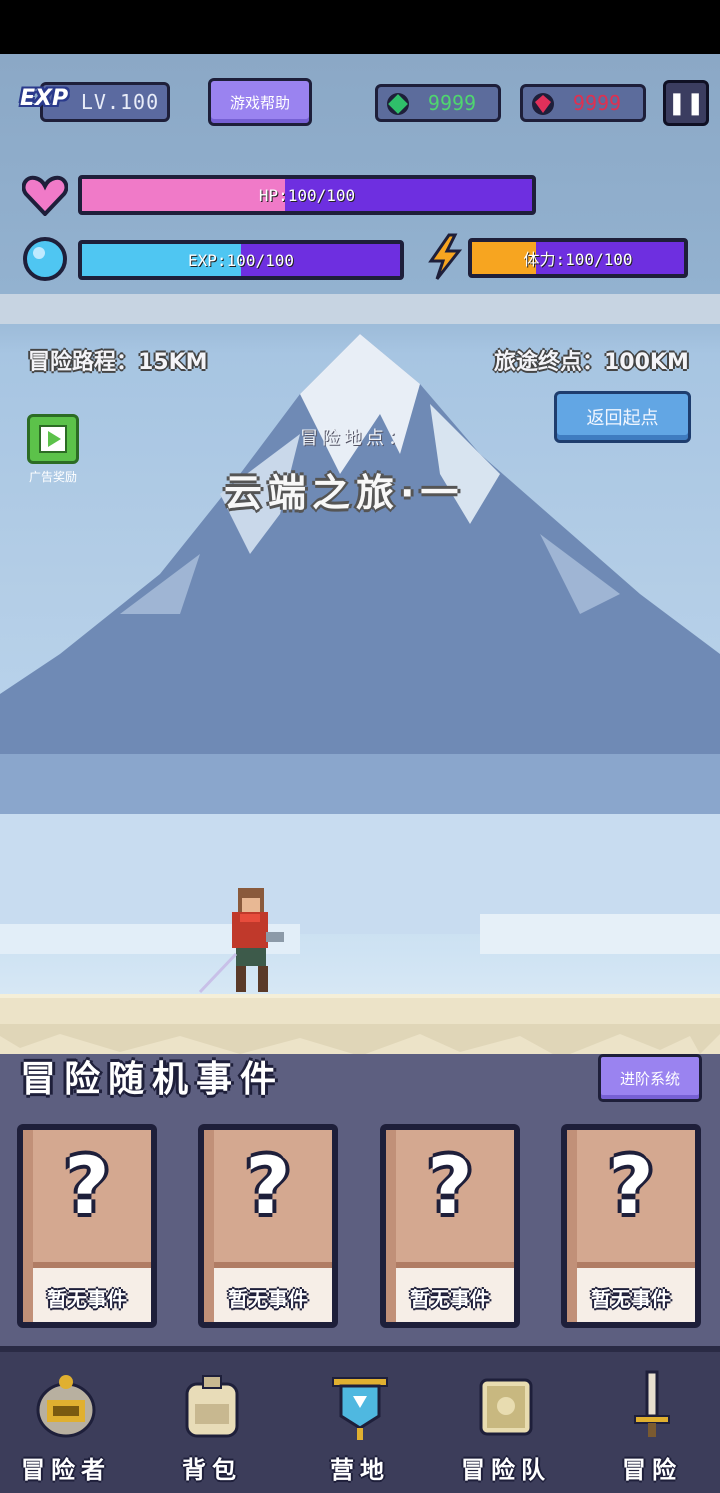 This screenshot has height=1493, width=720. I want to click on events-title: 冒险随机事件, so click(152, 1079).